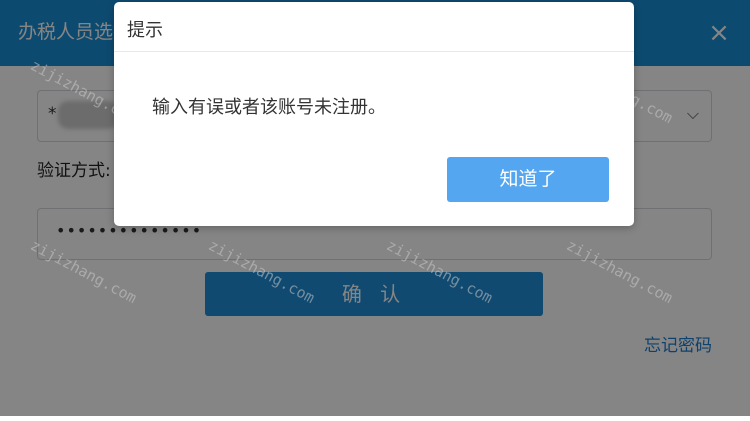  What do you see at coordinates (145, 30) in the screenshot?
I see `dialog-title: 提示` at bounding box center [145, 30].